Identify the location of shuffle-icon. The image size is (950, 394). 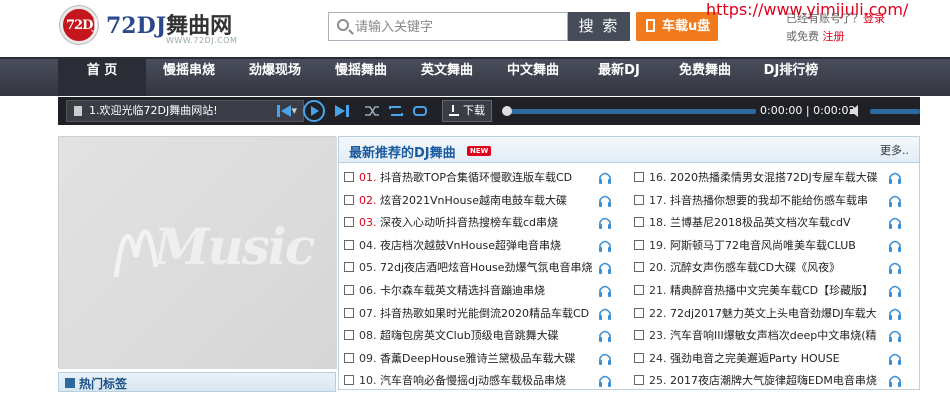
(372, 111).